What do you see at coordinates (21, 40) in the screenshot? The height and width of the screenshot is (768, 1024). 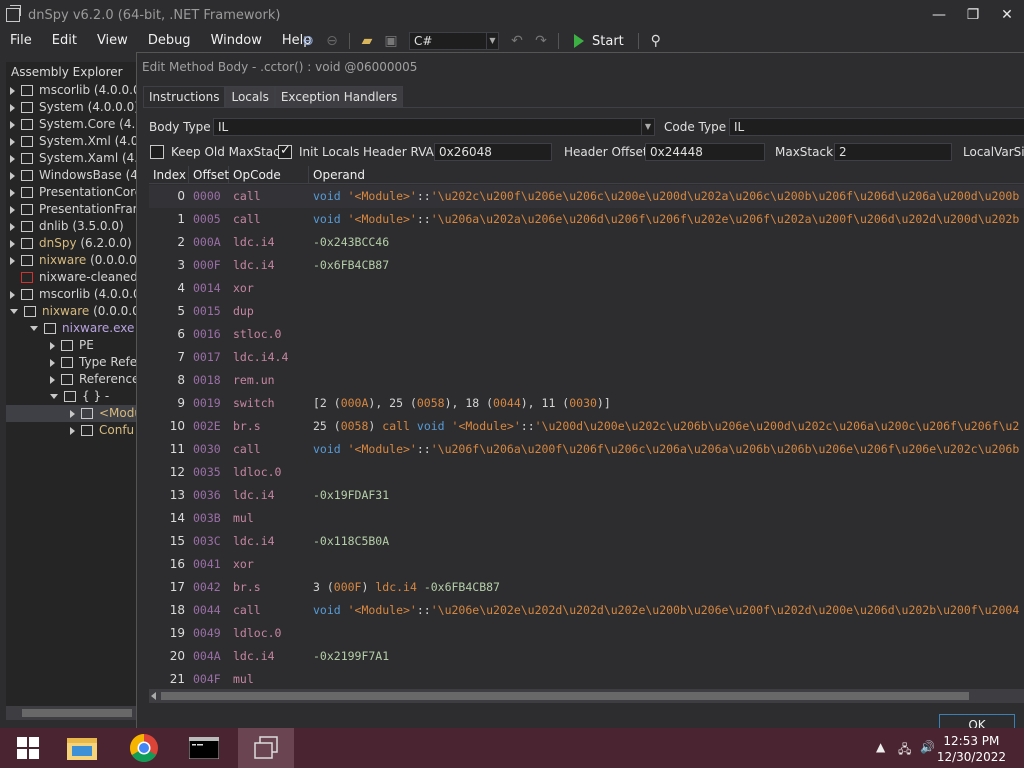 I see `menu-file: File` at bounding box center [21, 40].